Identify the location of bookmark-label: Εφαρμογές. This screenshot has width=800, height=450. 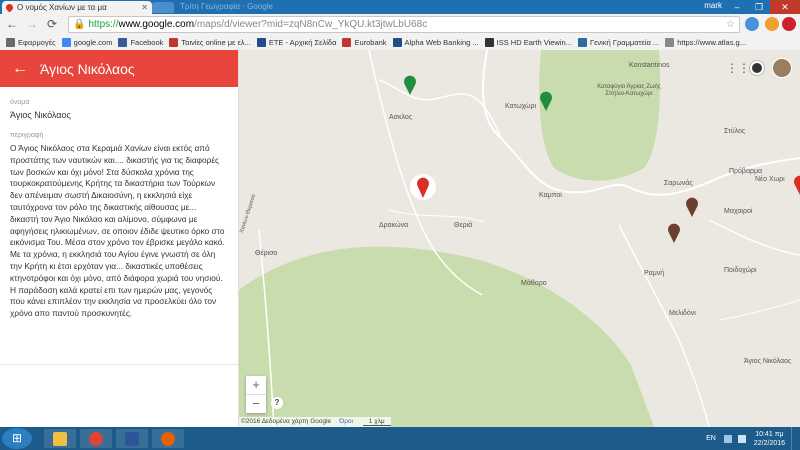
(37, 42).